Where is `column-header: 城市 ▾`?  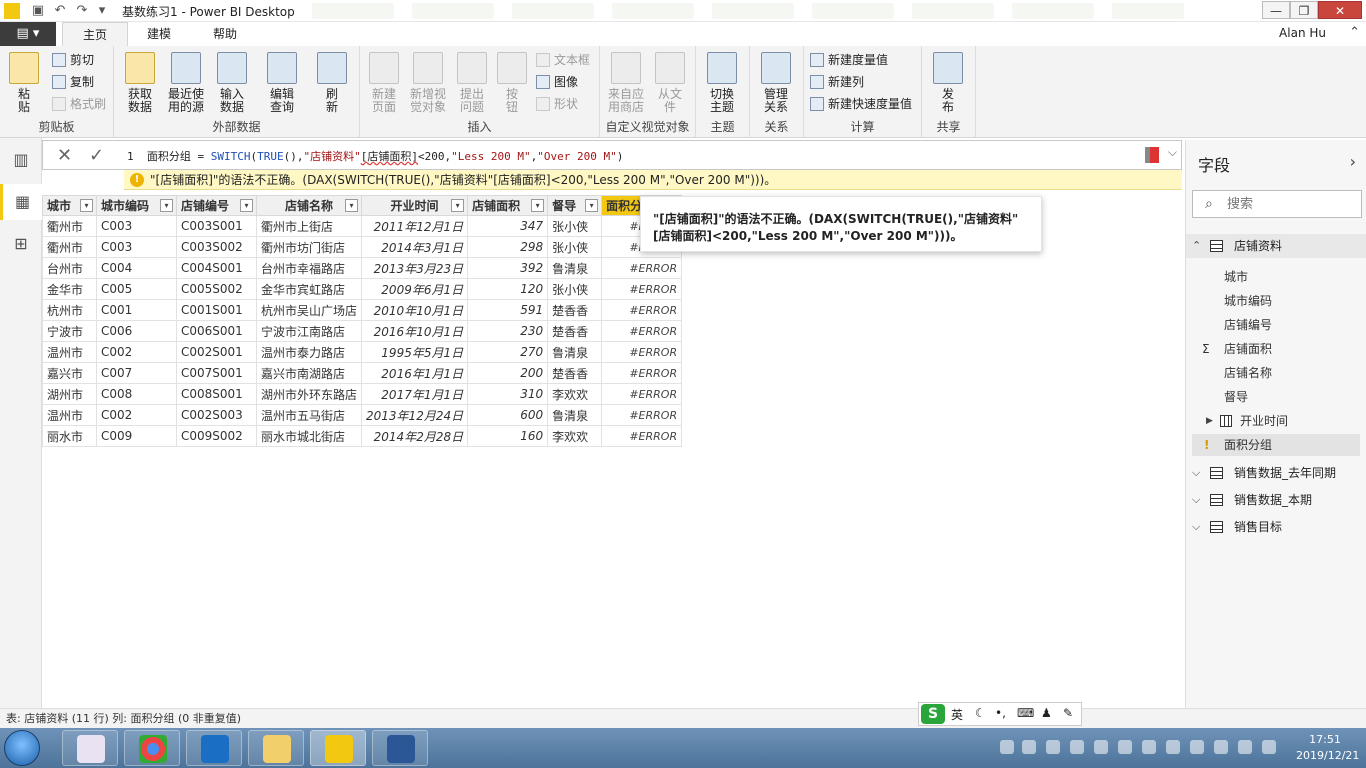 column-header: 城市 ▾ is located at coordinates (69, 205).